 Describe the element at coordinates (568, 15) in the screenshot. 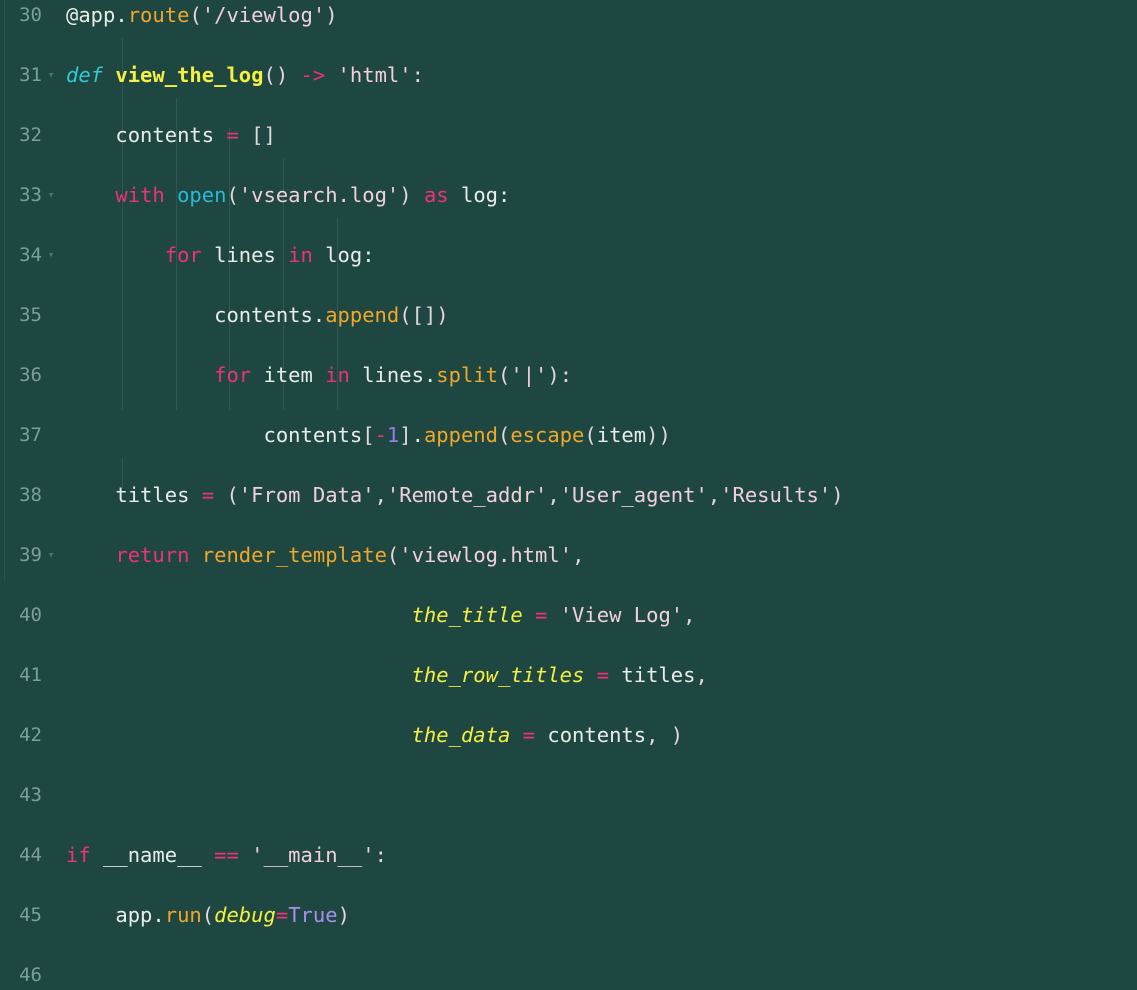

I see `code-line: 30 @app.route('/viewlog')` at that location.